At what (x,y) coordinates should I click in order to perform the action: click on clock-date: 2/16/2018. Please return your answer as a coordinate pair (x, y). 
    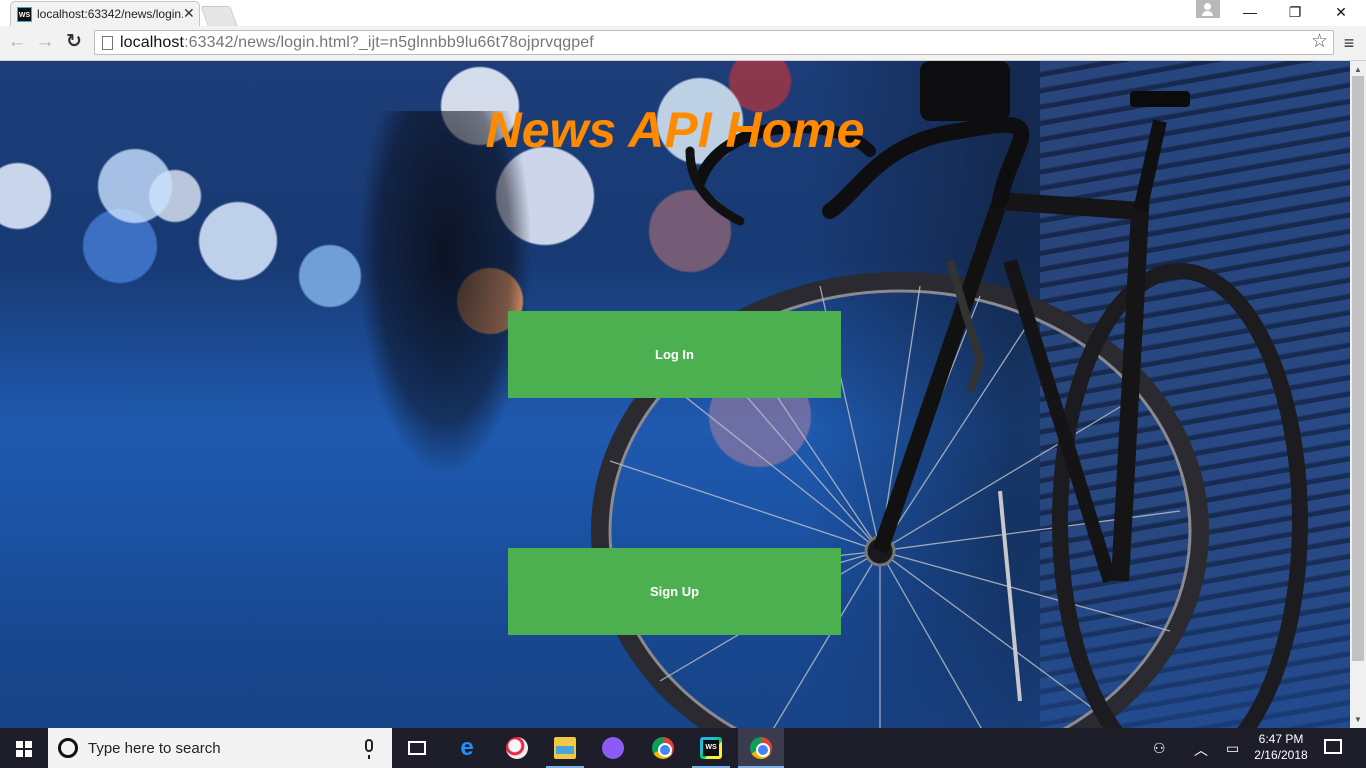
    Looking at the image, I should click on (1281, 755).